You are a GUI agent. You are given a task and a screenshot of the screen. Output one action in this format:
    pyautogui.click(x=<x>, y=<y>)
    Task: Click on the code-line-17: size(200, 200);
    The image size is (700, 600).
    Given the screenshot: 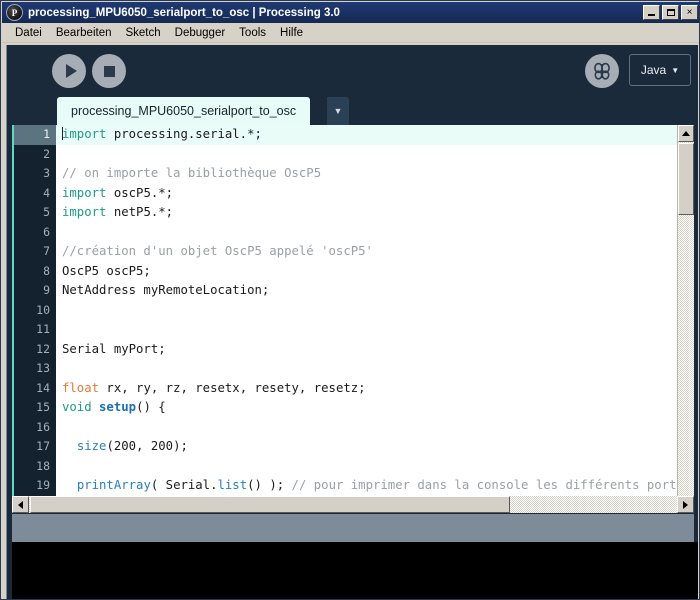 What is the action you would take?
    pyautogui.click(x=132, y=446)
    